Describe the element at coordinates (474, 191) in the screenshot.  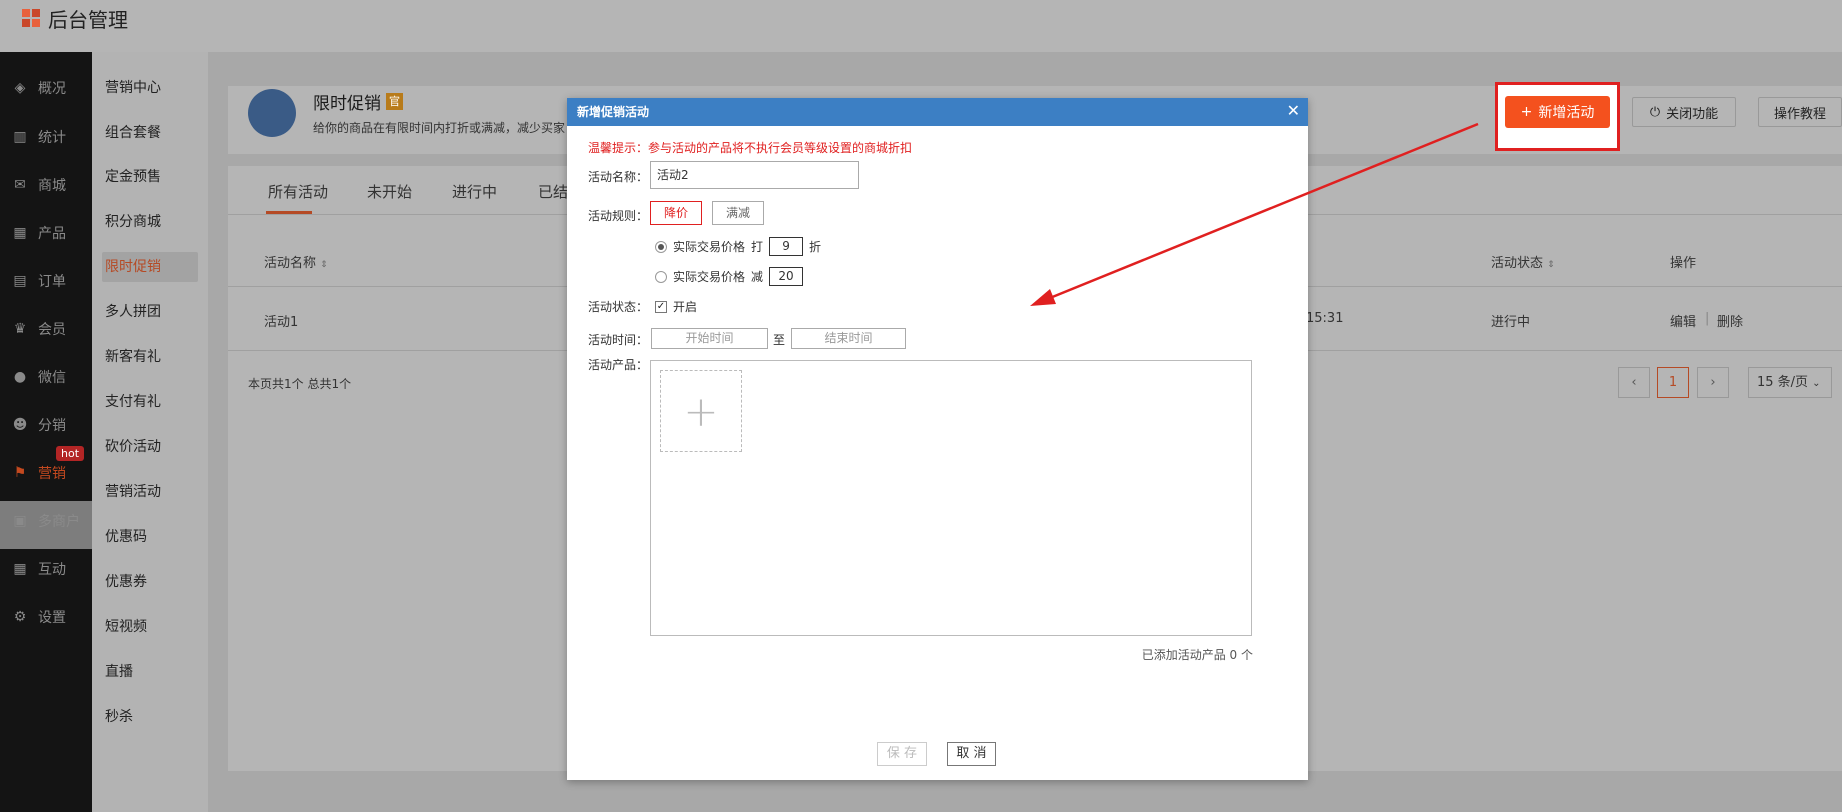
I see `tab-in-progress: 进行中` at that location.